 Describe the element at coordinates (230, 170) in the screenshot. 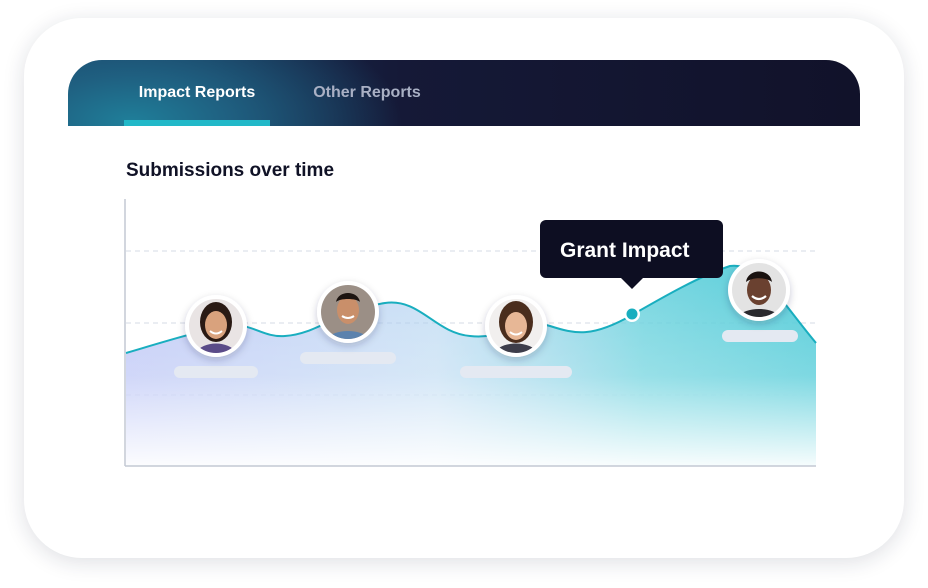

I see `chart-title: Submissions over time` at that location.